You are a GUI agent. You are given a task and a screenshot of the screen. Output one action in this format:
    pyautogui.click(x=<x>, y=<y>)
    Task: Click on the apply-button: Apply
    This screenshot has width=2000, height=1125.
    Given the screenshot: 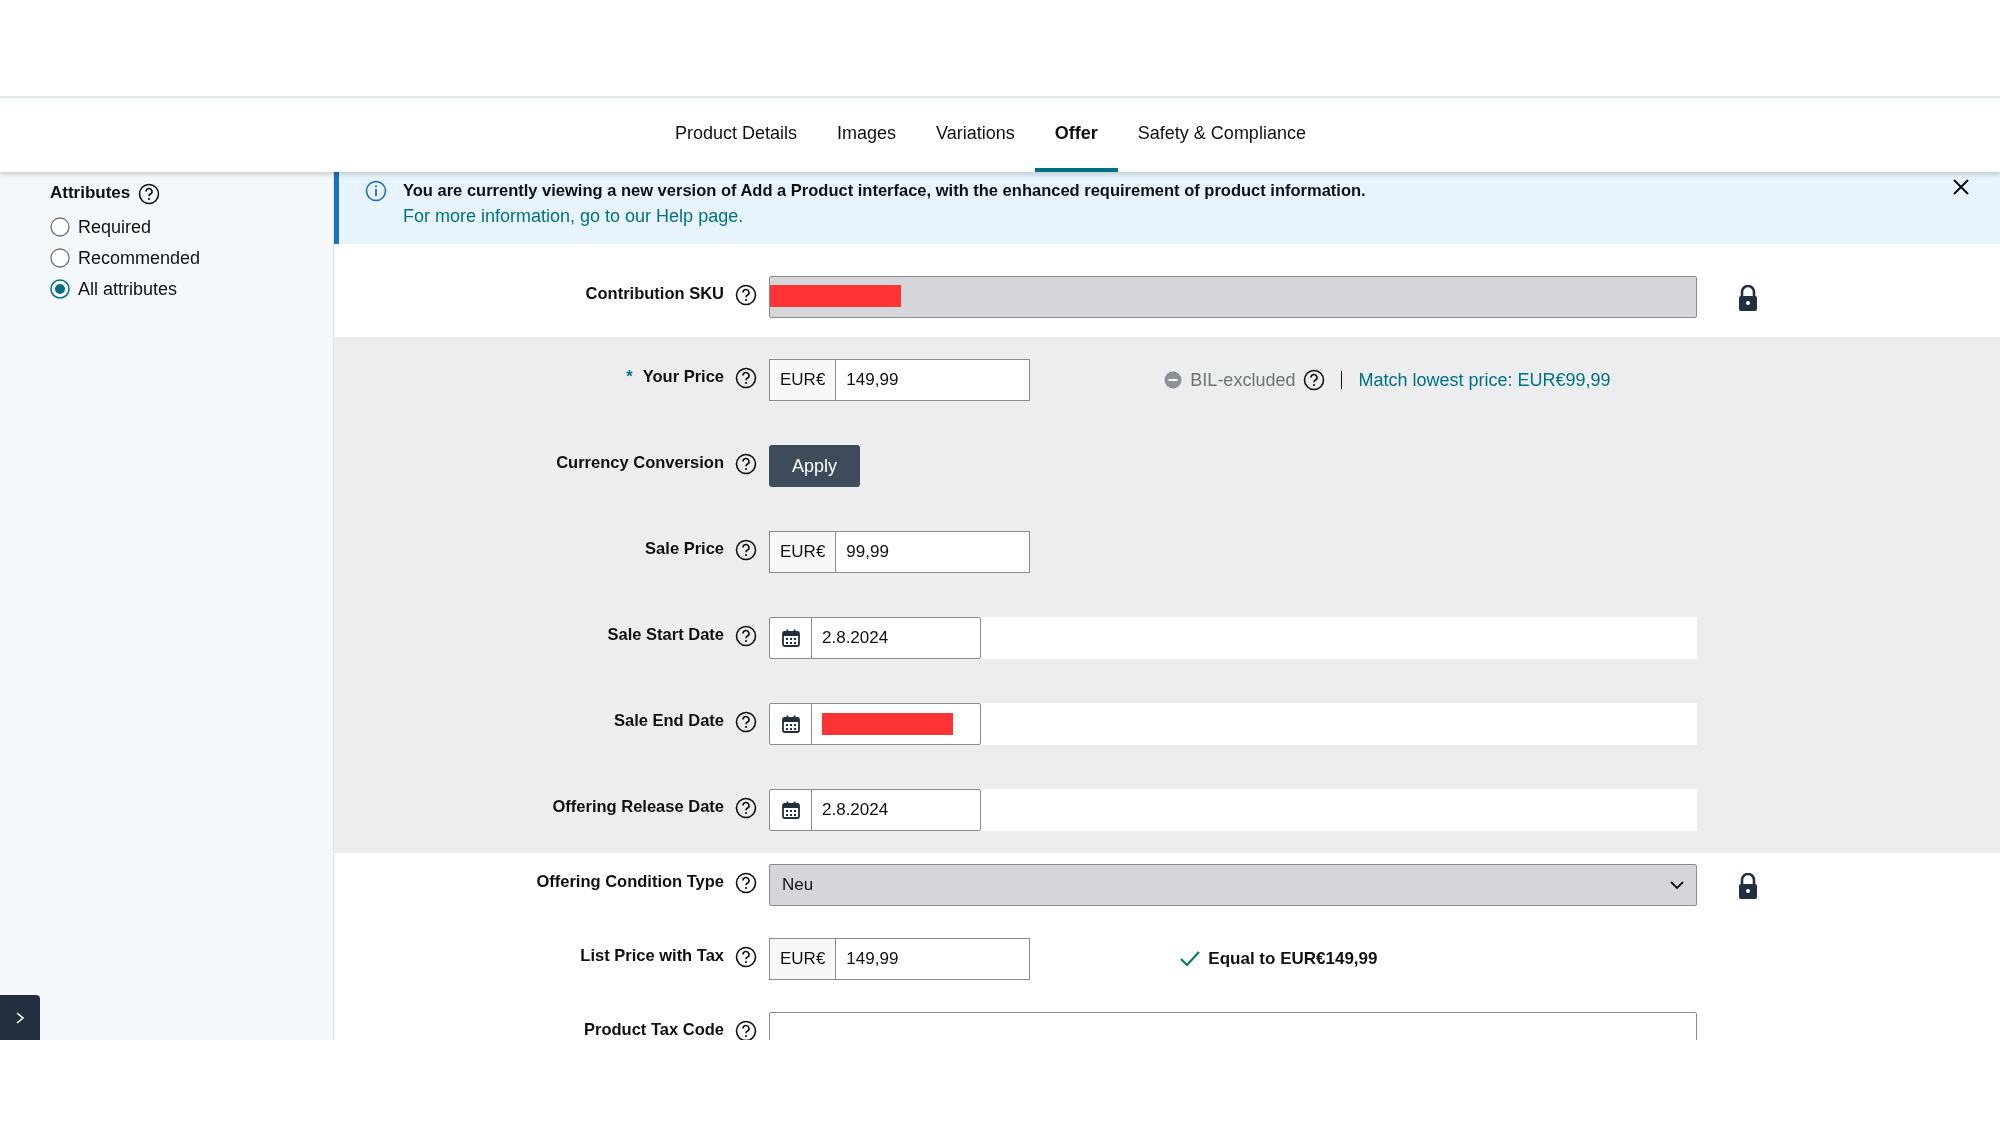 What is the action you would take?
    pyautogui.click(x=814, y=466)
    